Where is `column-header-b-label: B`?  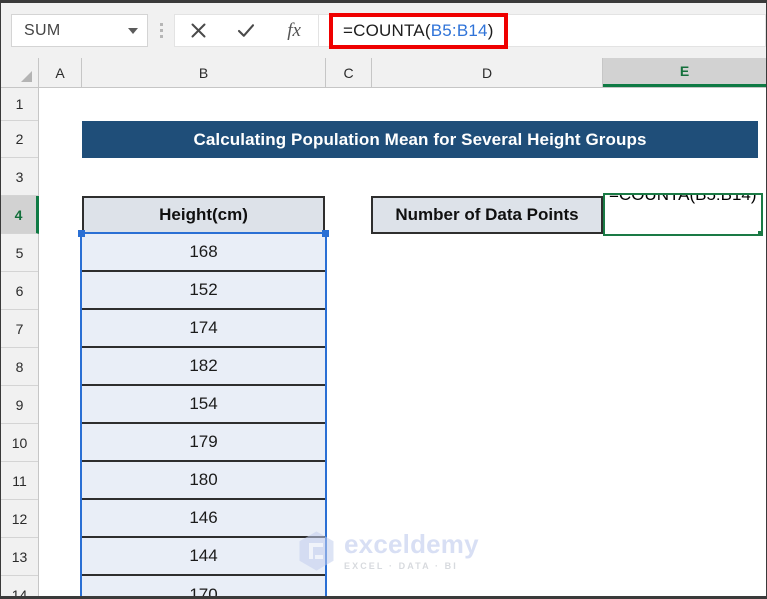 column-header-b-label: B is located at coordinates (203, 72).